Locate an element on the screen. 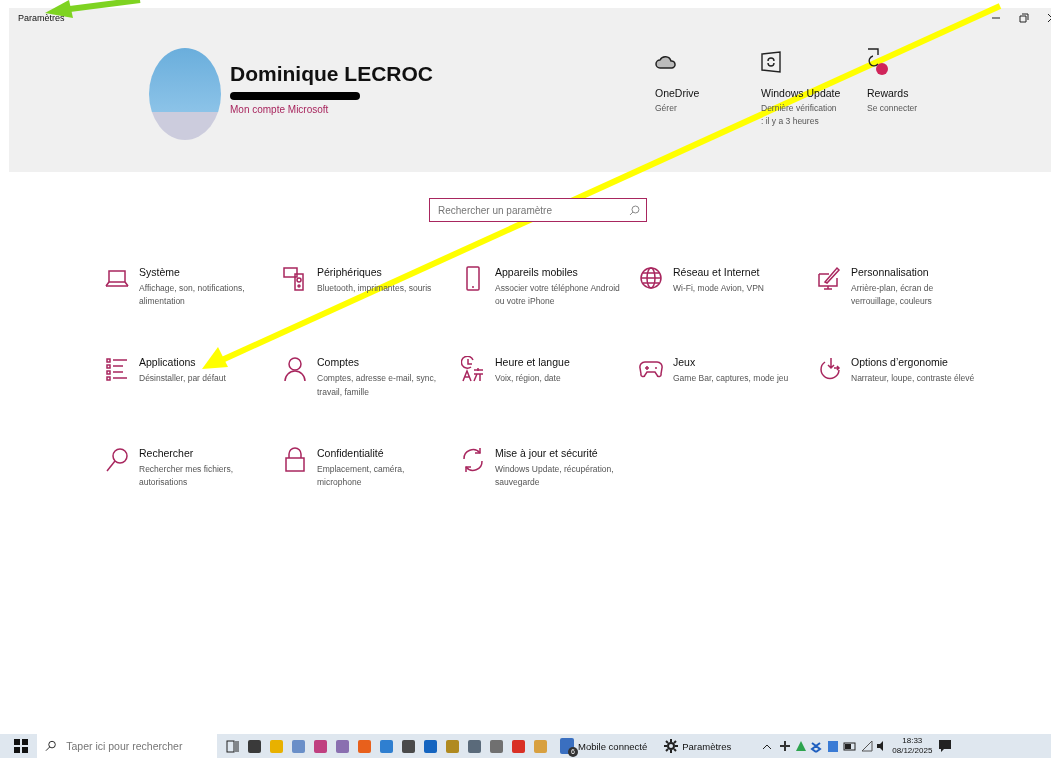 This screenshot has width=1051, height=758. keyboard-icon is located at coordinates (295, 279).